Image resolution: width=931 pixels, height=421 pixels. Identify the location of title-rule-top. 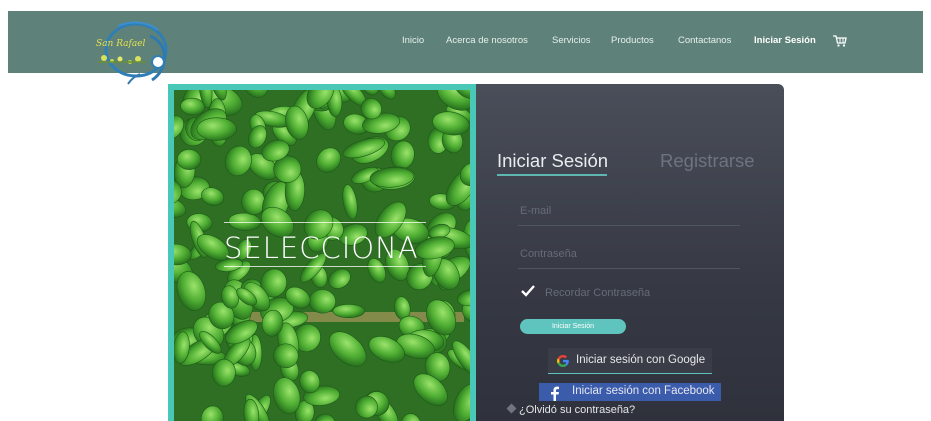
(325, 222).